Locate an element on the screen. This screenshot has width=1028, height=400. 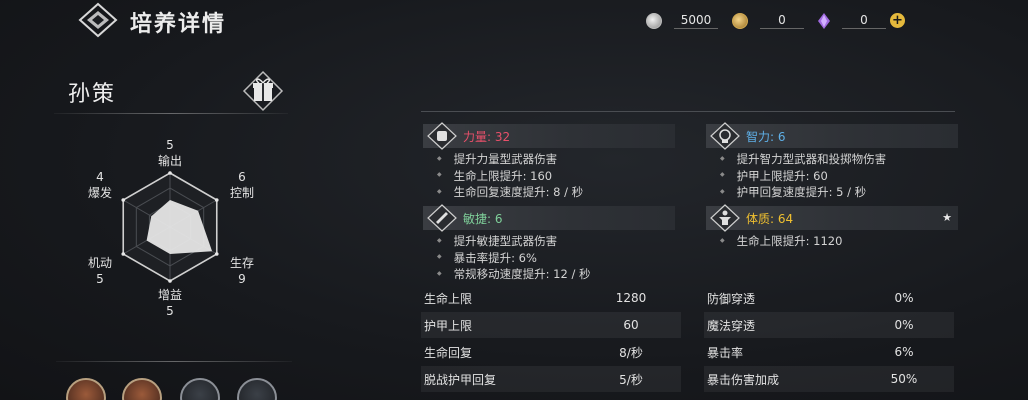
attribute-effect: 提升力量型武器伤害 is located at coordinates (549, 159).